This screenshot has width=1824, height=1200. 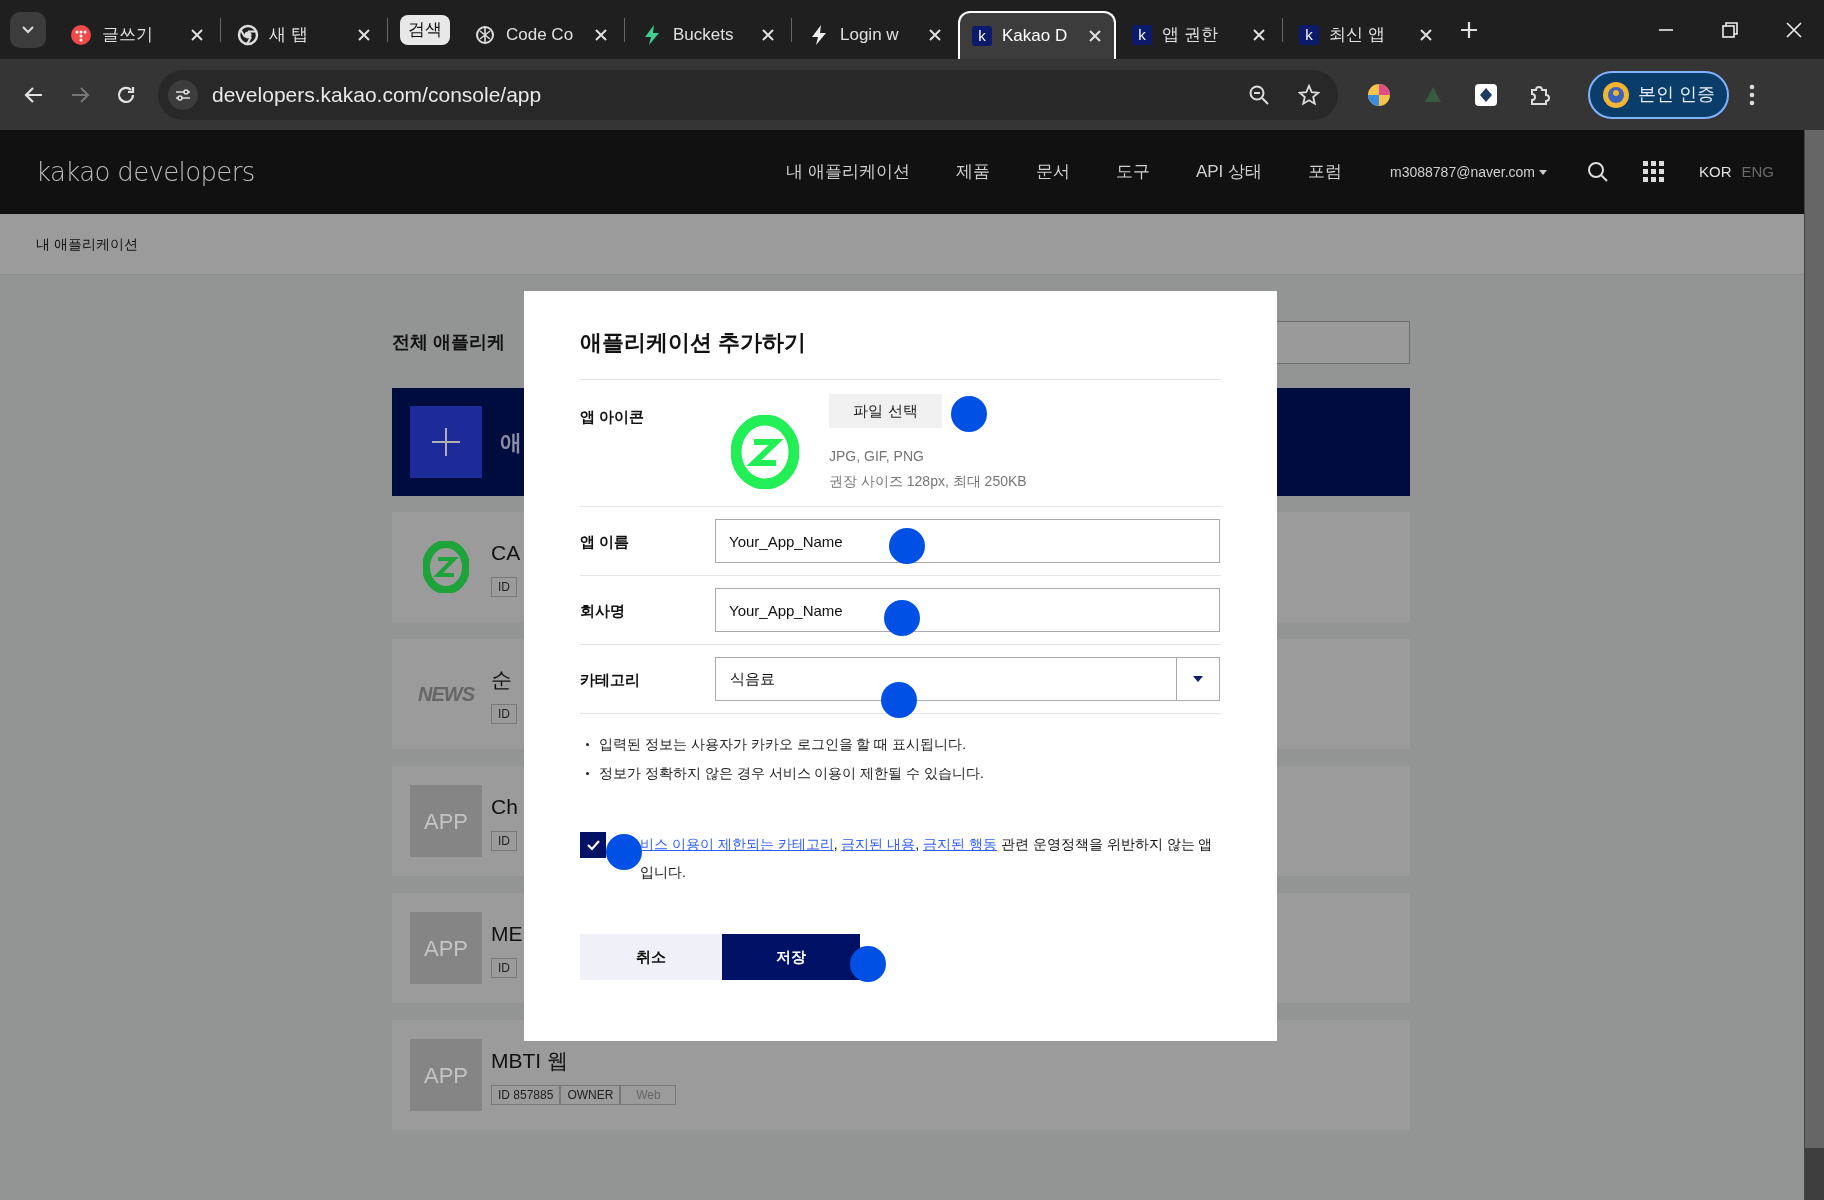 What do you see at coordinates (885, 411) in the screenshot?
I see `file-select-button: 파일 선택` at bounding box center [885, 411].